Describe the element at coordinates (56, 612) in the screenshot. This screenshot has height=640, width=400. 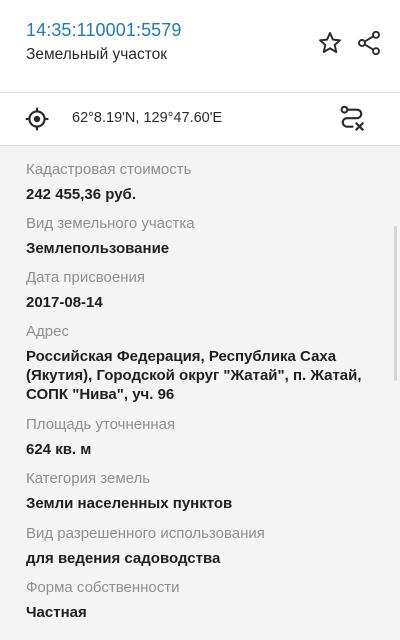
I see `field-value: Частная` at that location.